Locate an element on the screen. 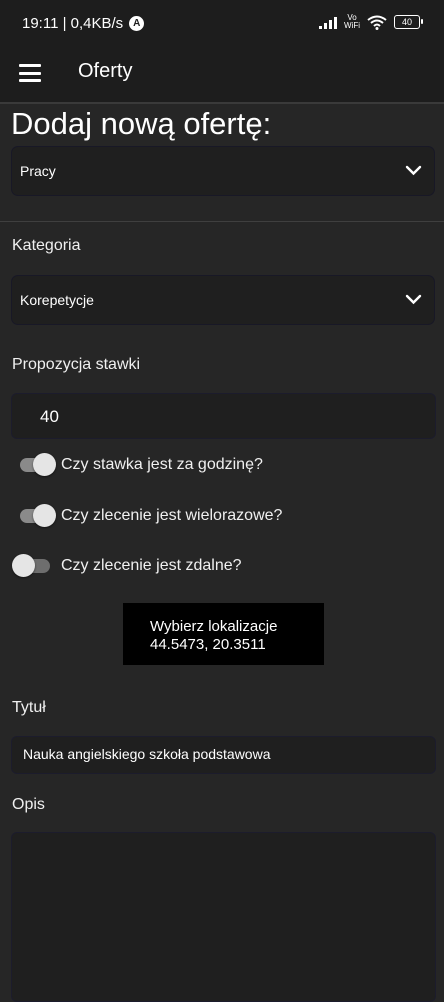 This screenshot has height=1002, width=444. title-input: Nauka angielskiego szkoła podstawowa is located at coordinates (223, 755).